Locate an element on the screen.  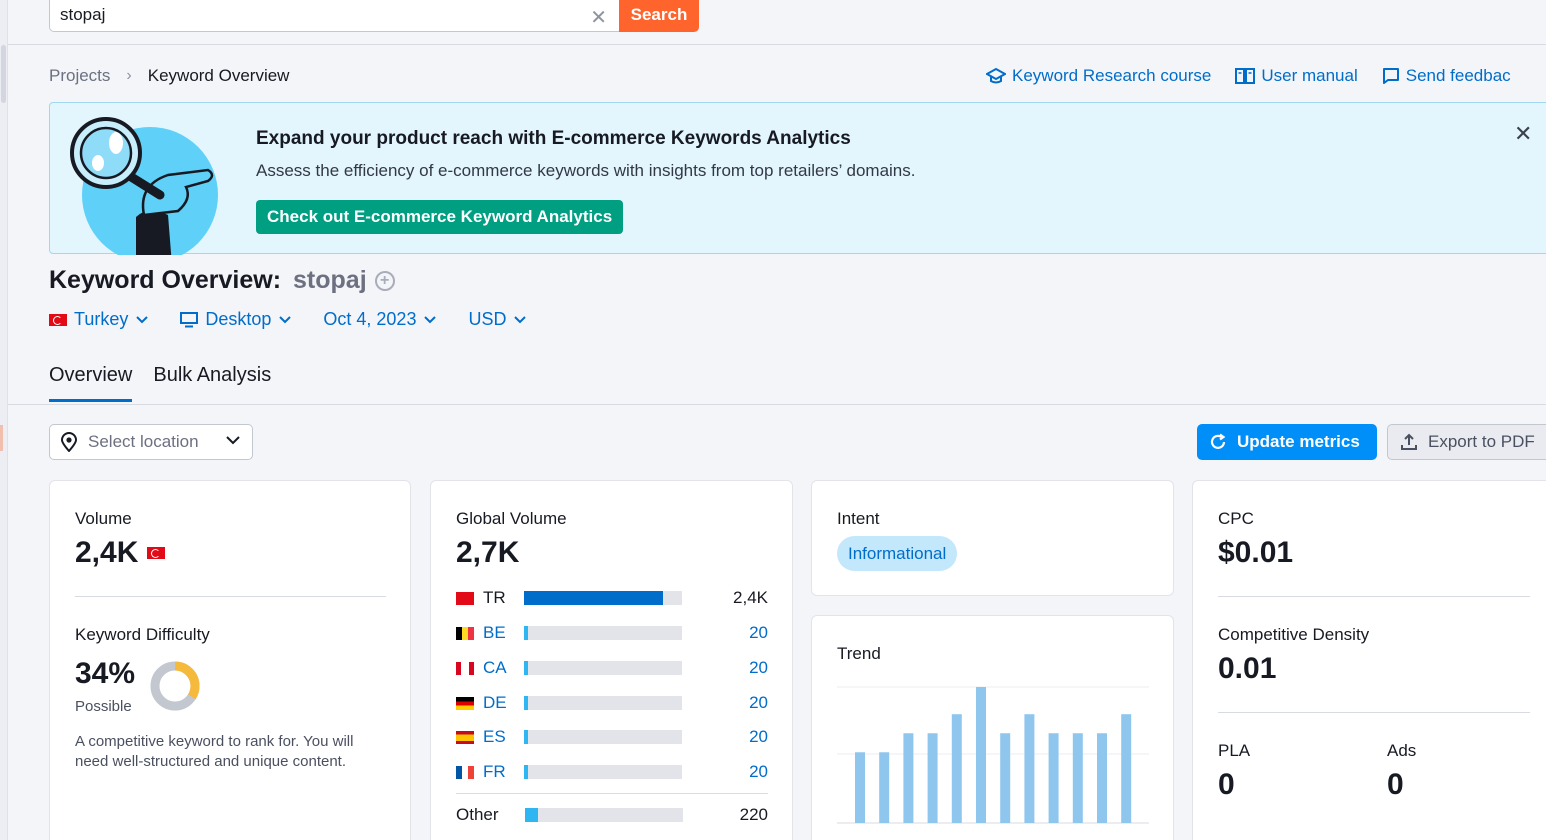
volume-value-row: 2,4K is located at coordinates (123, 553).